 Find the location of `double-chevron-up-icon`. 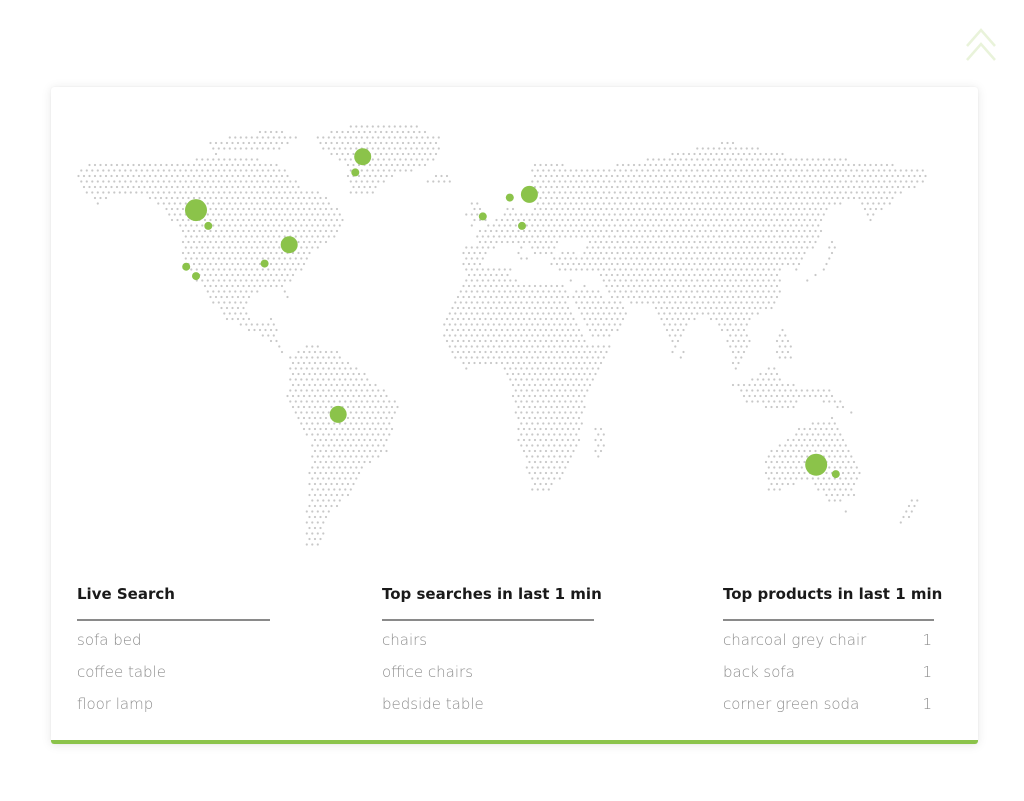

double-chevron-up-icon is located at coordinates (981, 44).